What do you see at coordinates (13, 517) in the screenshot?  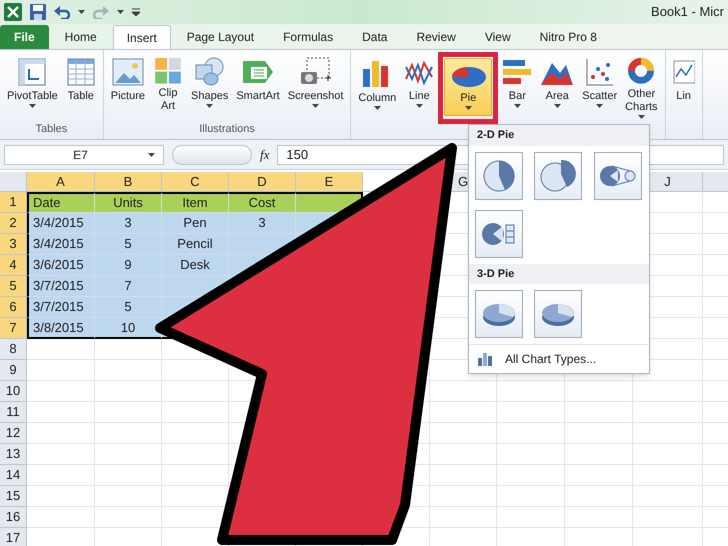 I see `row-header: 16` at bounding box center [13, 517].